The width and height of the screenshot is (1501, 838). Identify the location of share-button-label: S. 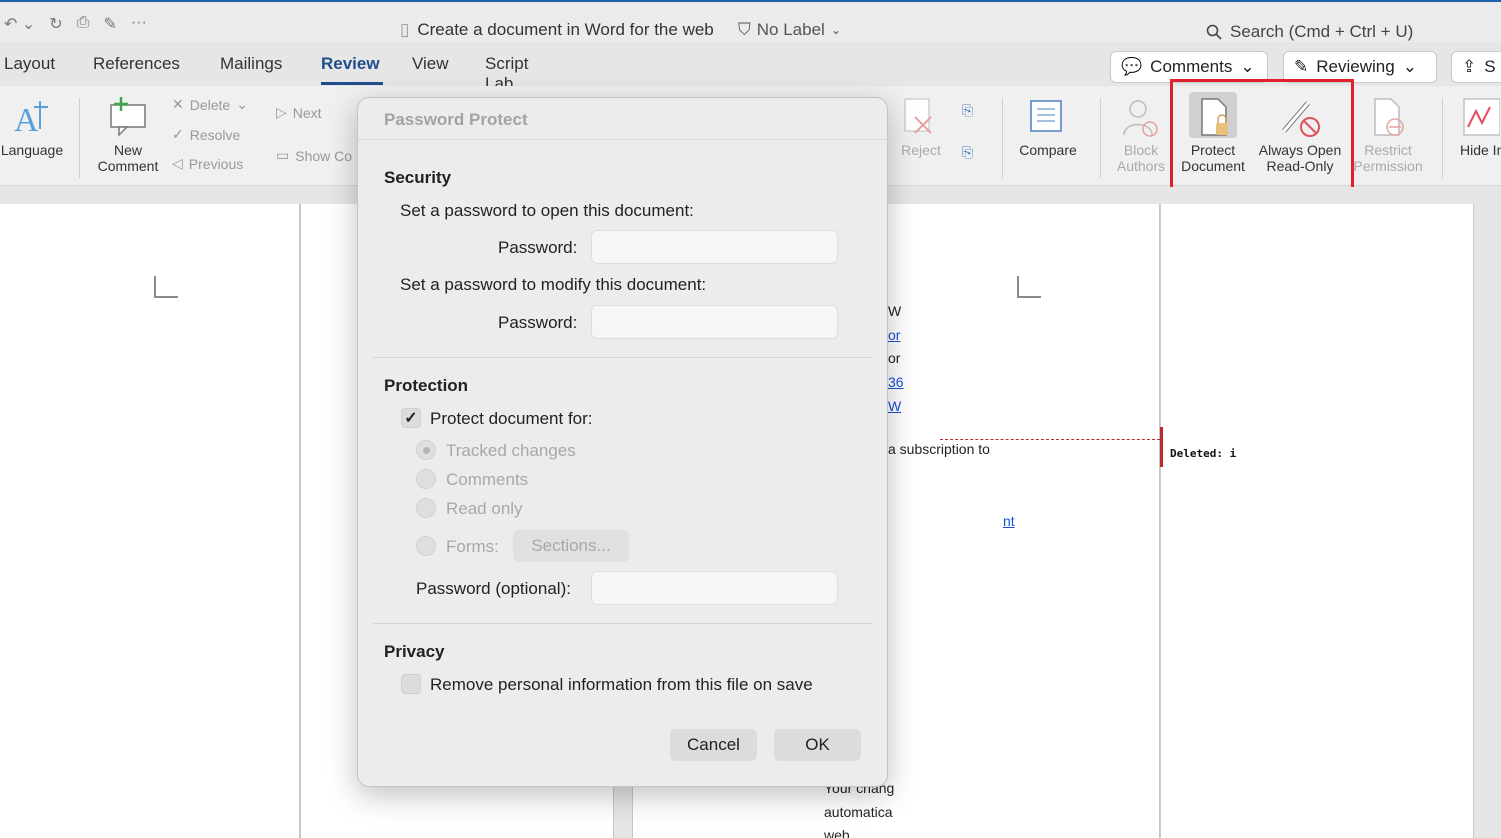
(1490, 66).